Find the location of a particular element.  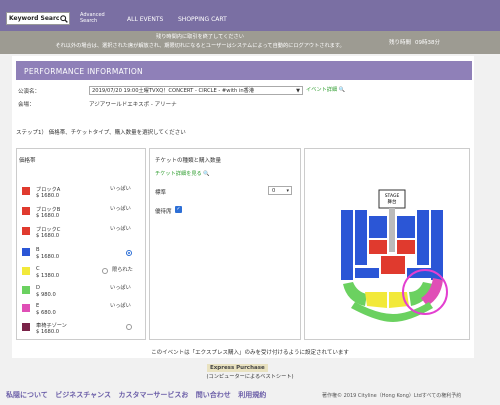

price-row: ブロックC $ 1680.0 いっぱい is located at coordinates (82, 233).